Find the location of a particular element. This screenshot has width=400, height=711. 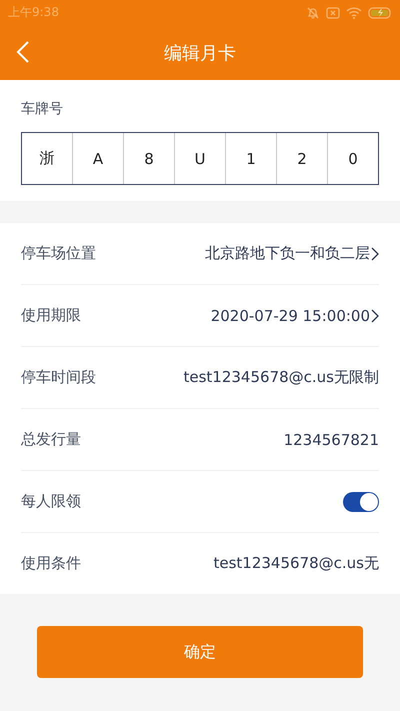

row-label: 停车时间段 is located at coordinates (58, 377).